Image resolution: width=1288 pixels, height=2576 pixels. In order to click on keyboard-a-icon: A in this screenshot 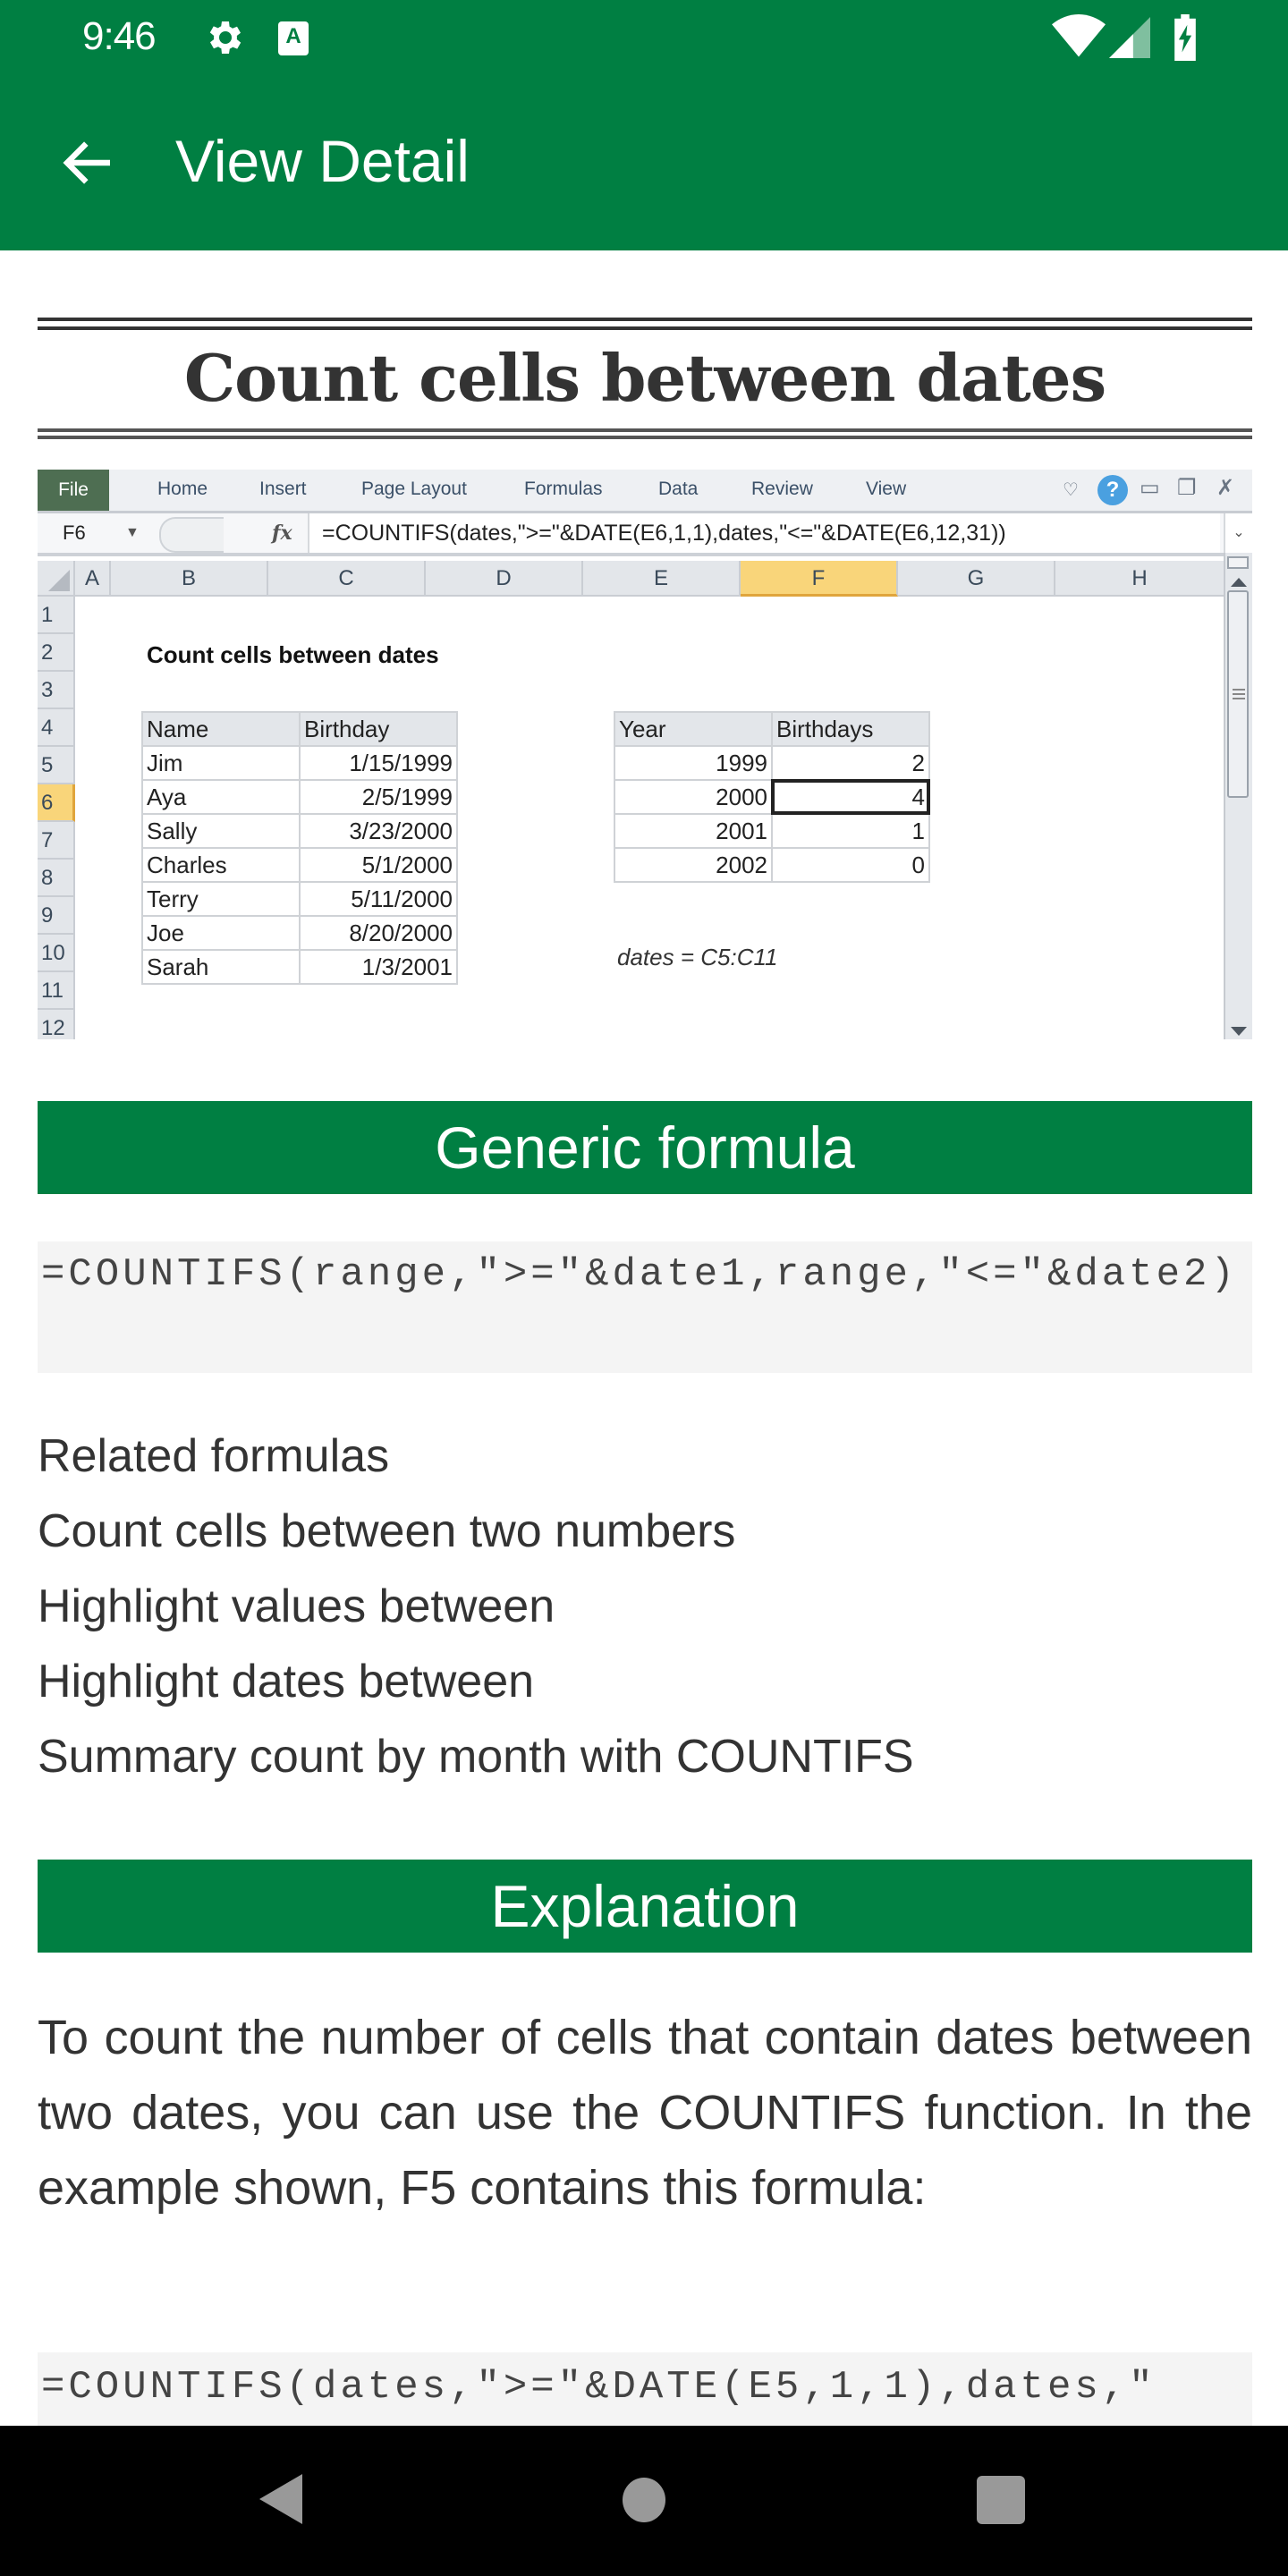, I will do `click(293, 38)`.